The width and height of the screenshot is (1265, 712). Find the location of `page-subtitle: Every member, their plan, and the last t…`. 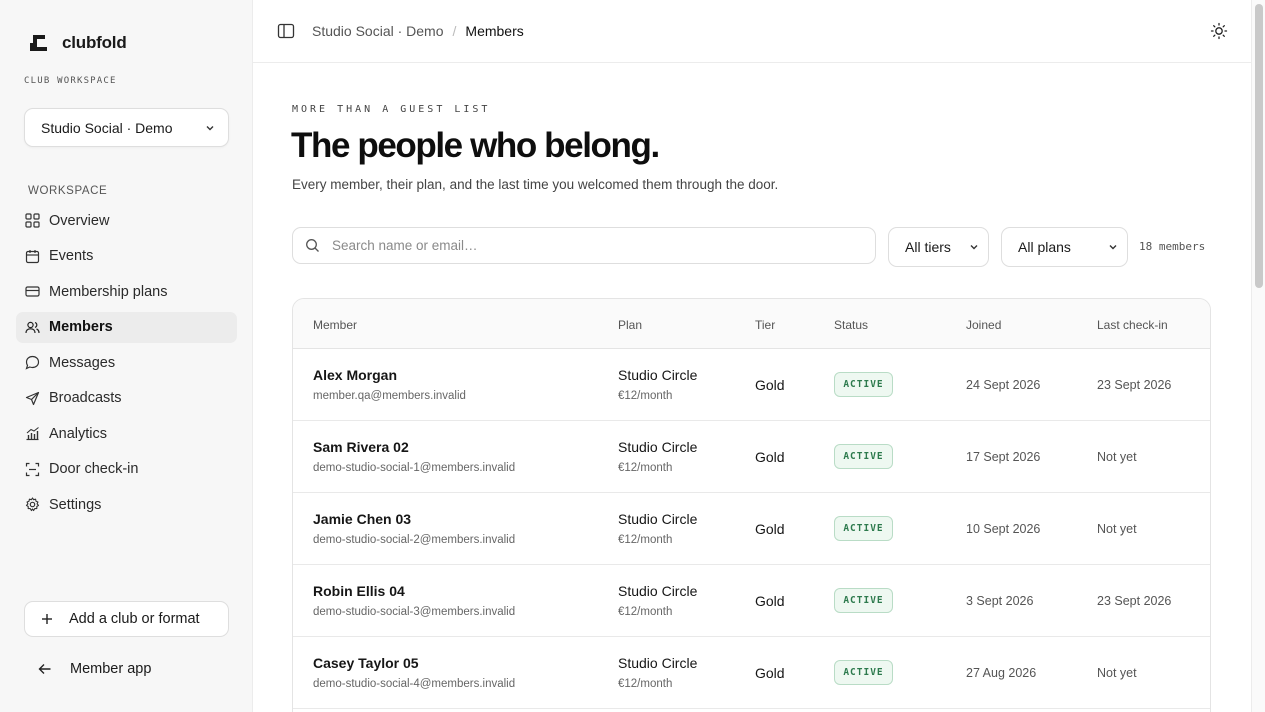

page-subtitle: Every member, their plan, and the last t… is located at coordinates (535, 184).